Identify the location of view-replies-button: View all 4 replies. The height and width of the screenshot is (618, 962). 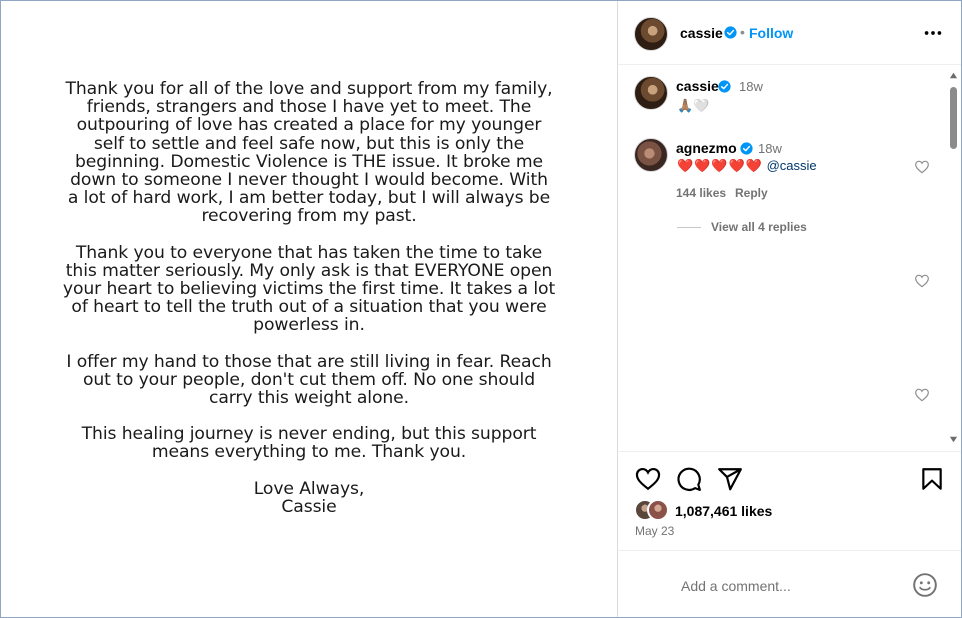
(759, 227).